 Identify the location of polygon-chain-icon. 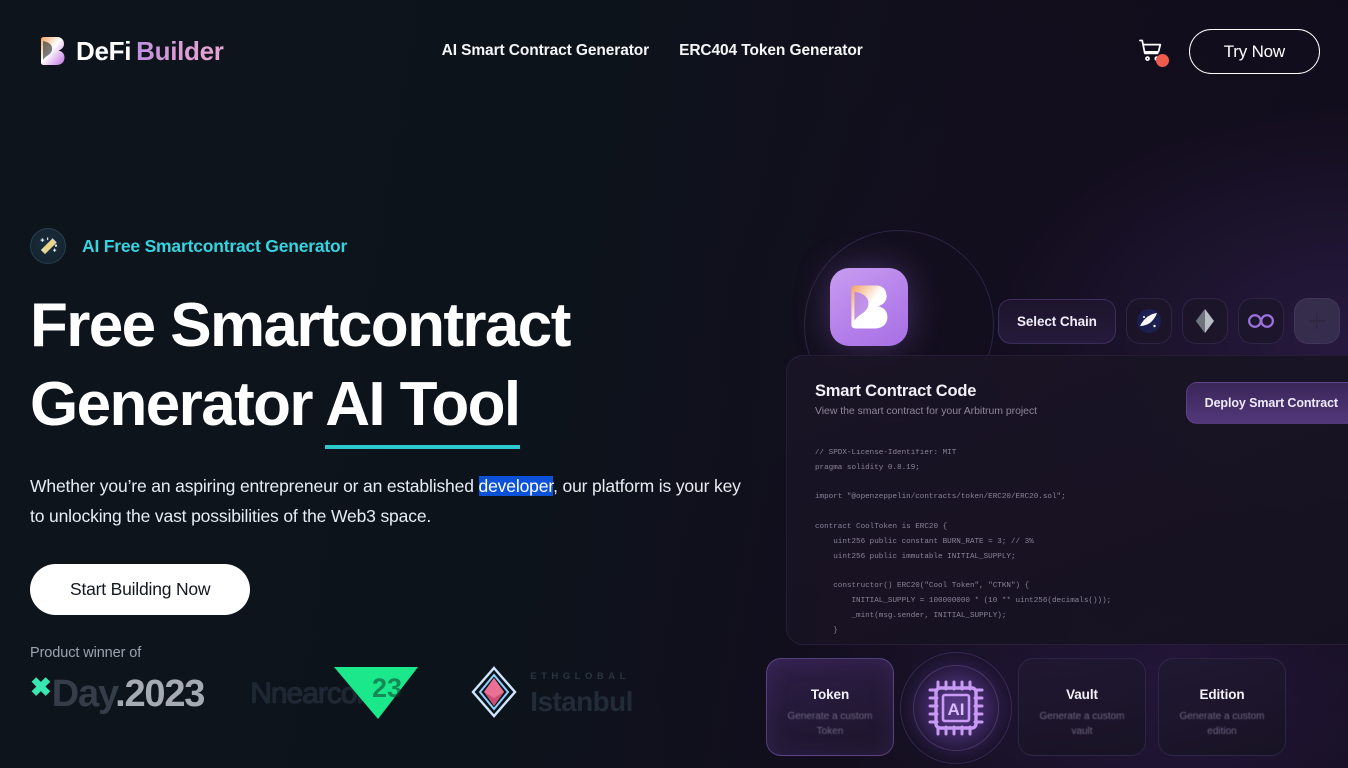
(1260, 321).